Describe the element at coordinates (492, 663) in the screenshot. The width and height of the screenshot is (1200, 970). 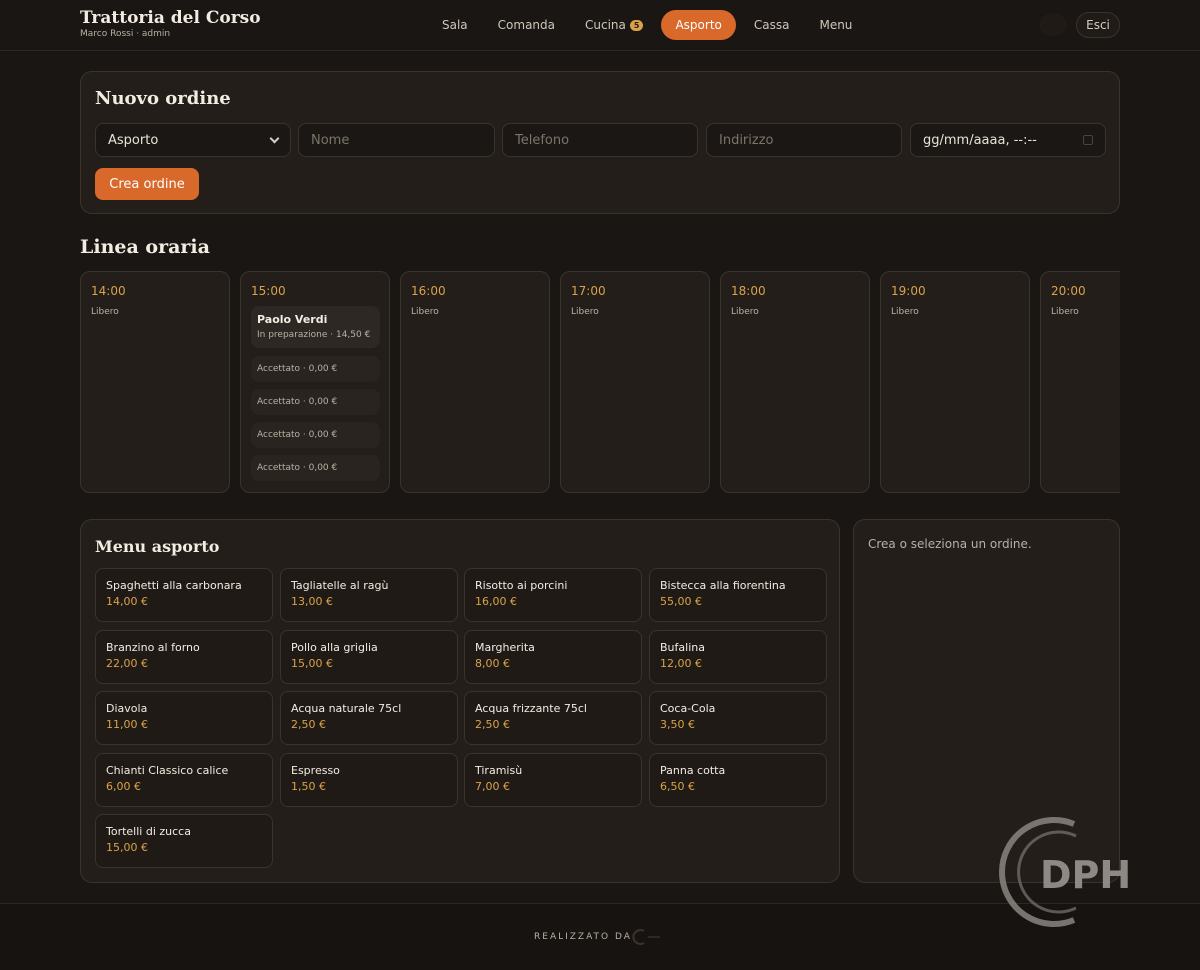
I see `menu-item-price: 8,00 €` at that location.